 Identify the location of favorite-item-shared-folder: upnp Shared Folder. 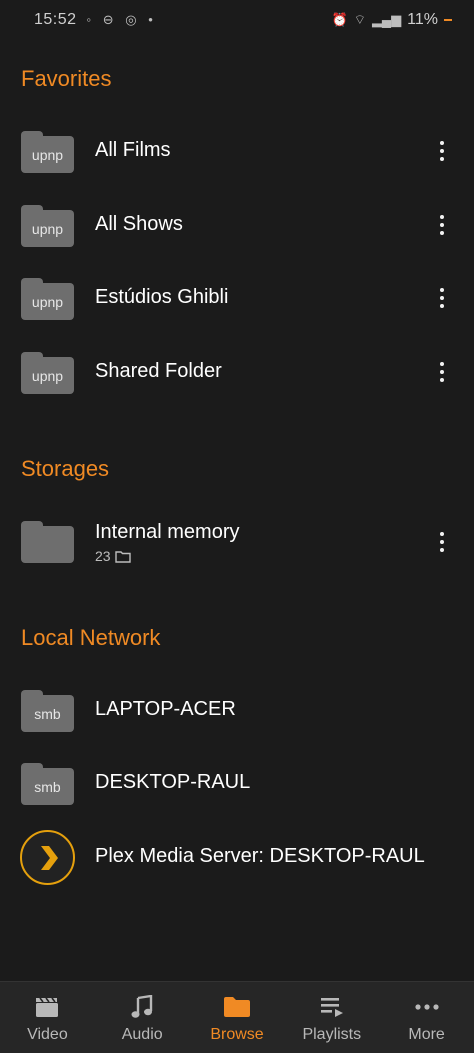
(237, 372).